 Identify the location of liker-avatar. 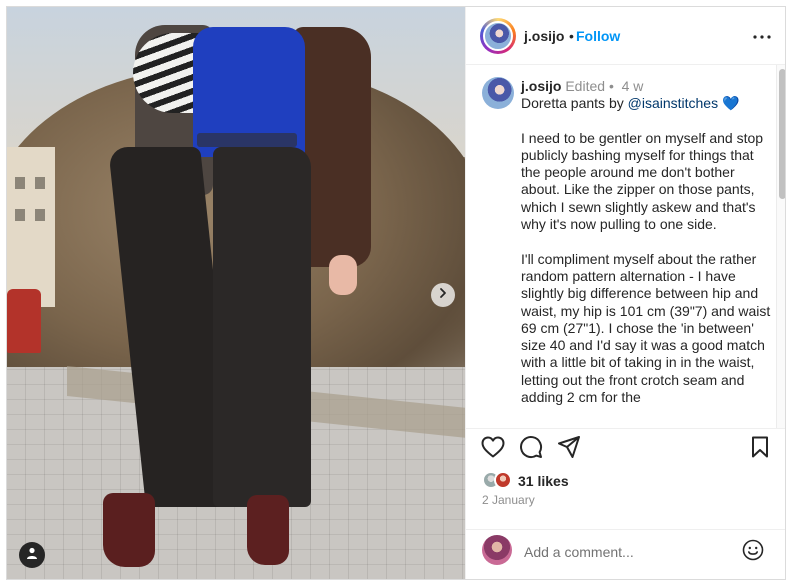
(503, 480).